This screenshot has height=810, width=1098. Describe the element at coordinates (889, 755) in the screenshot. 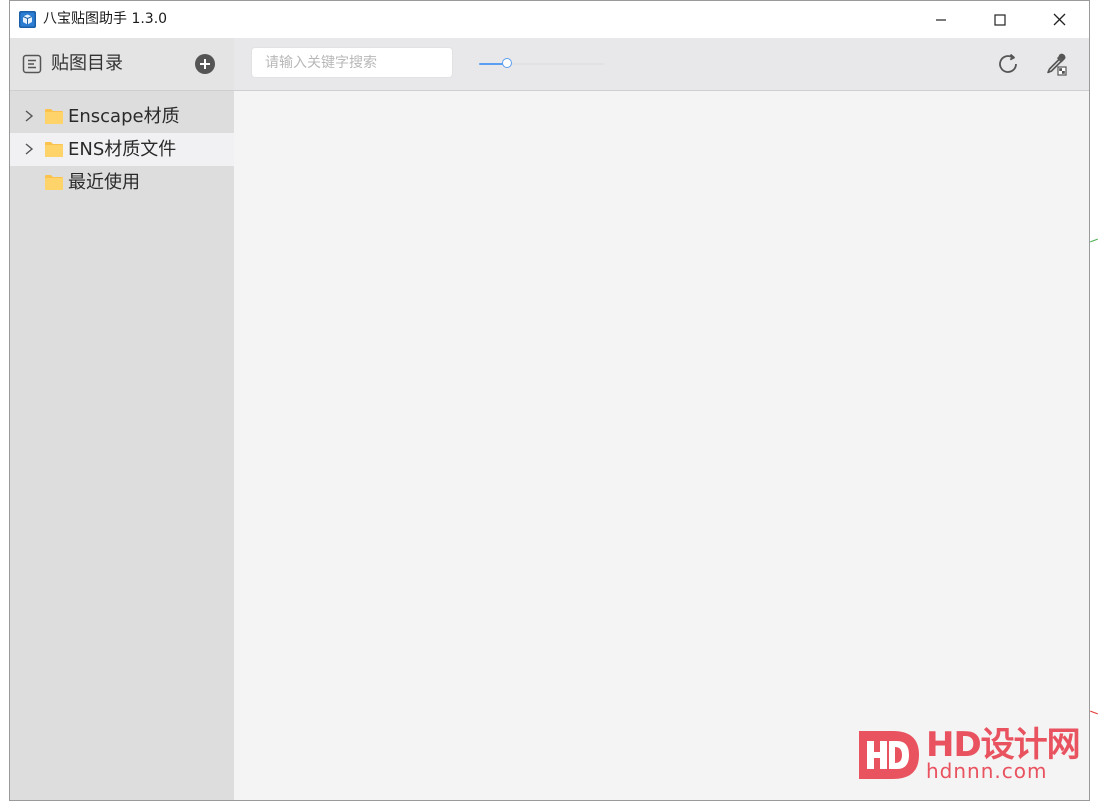

I see `watermark-logo` at that location.